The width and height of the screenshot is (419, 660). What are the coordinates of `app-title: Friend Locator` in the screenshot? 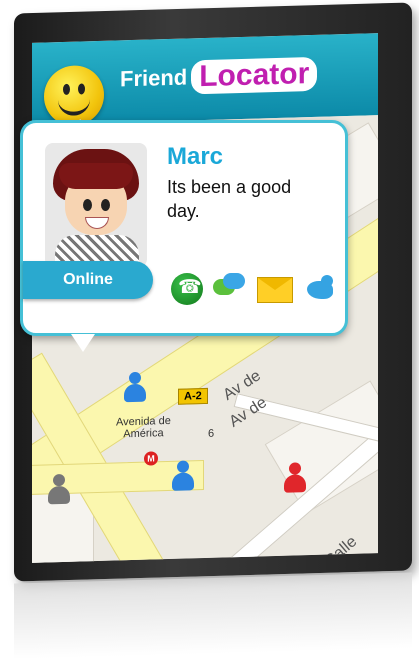 It's located at (219, 76).